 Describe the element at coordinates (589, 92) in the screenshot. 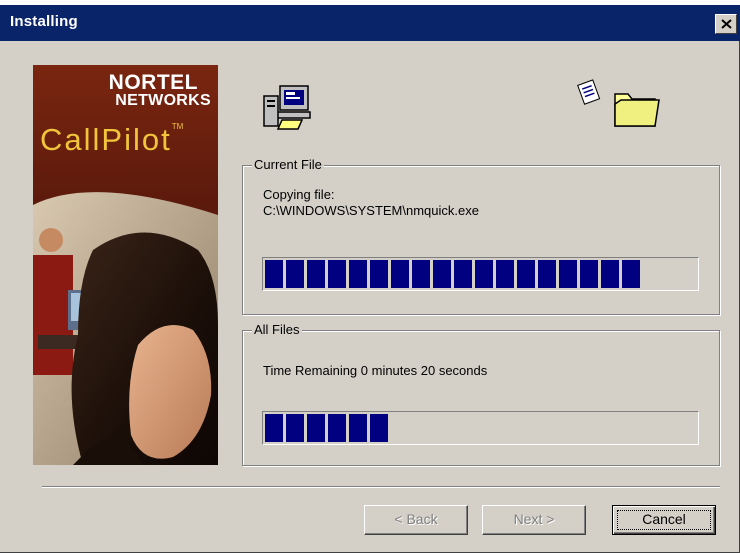

I see `document-icon` at that location.